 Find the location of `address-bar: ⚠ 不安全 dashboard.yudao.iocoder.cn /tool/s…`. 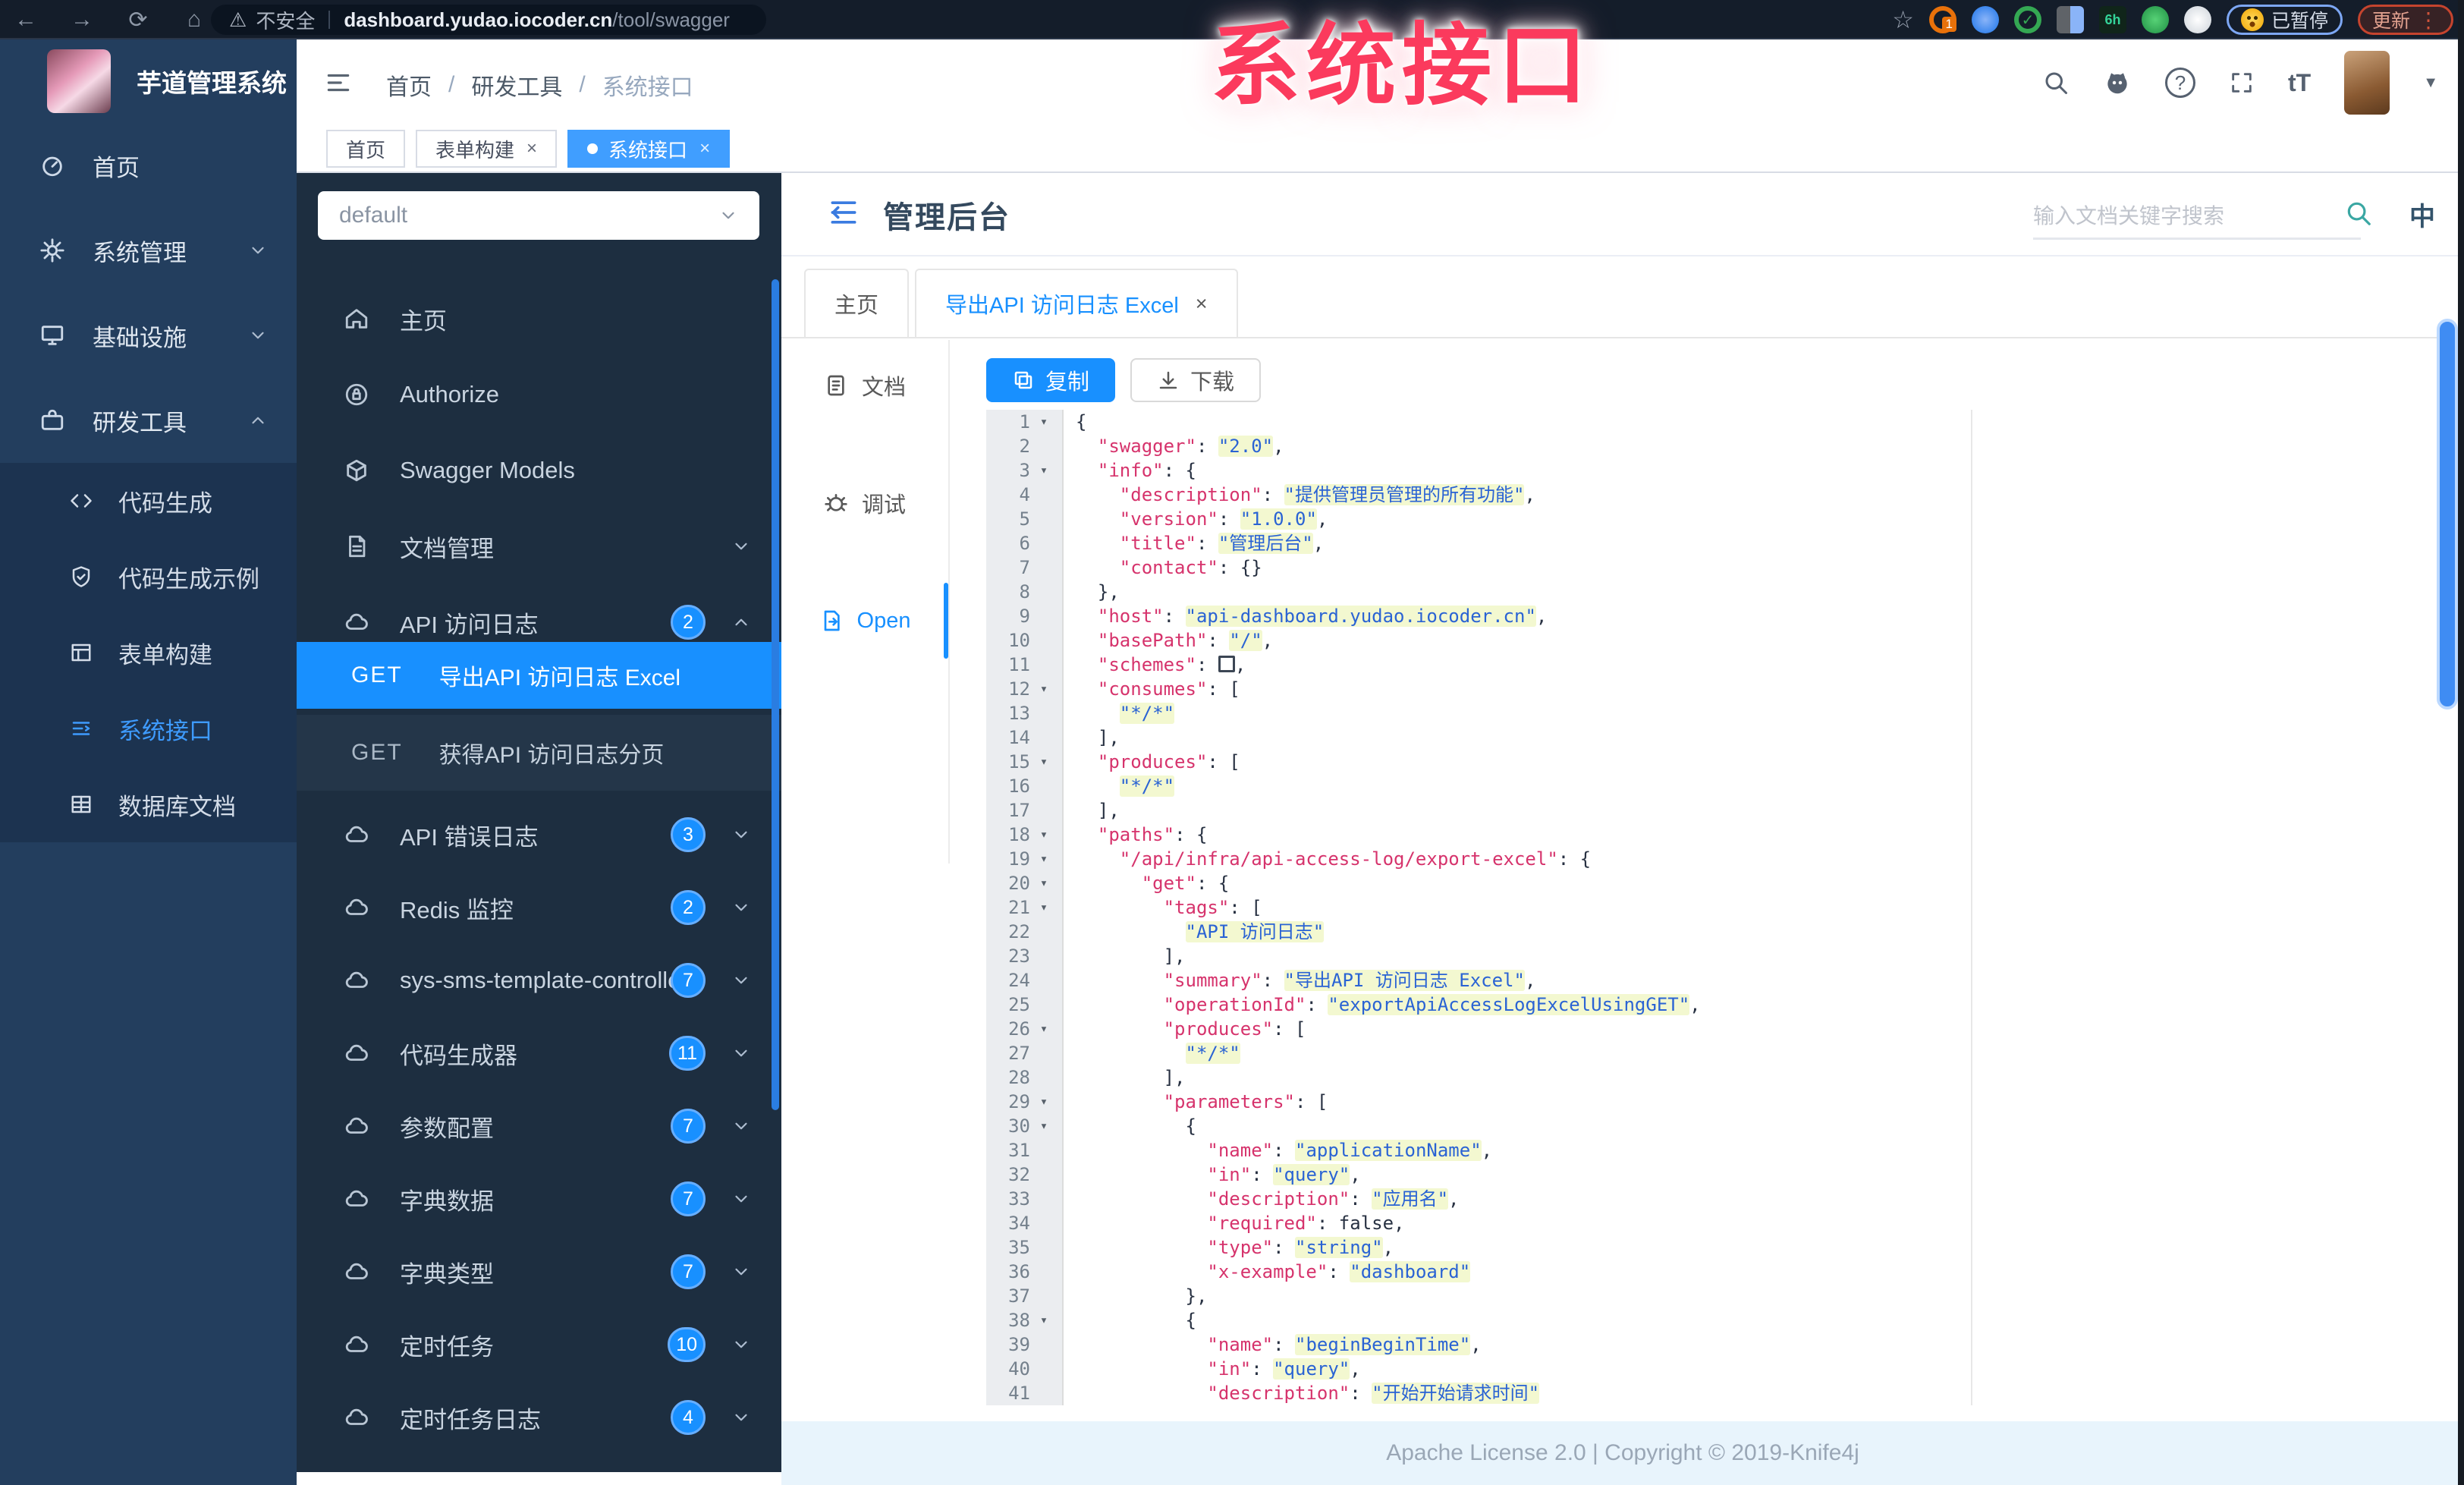

address-bar: ⚠ 不安全 dashboard.yudao.iocoder.cn /tool/s… is located at coordinates (488, 20).